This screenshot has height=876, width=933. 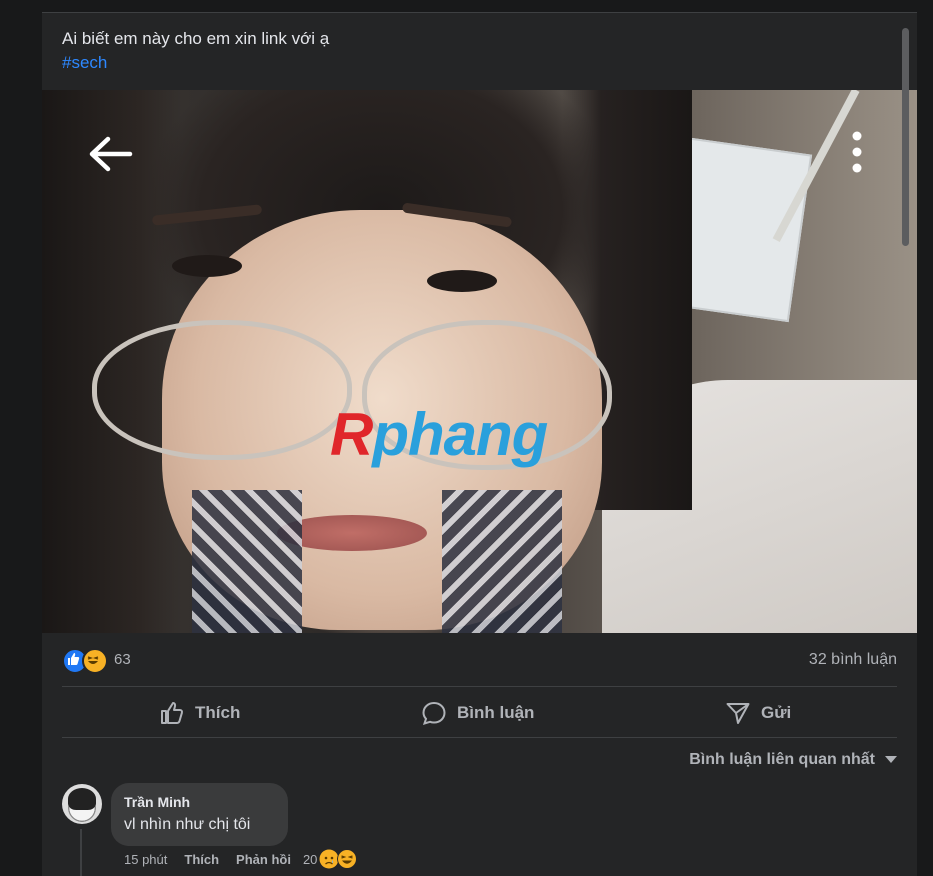 I want to click on comment-author: Trần Minh, so click(x=157, y=802).